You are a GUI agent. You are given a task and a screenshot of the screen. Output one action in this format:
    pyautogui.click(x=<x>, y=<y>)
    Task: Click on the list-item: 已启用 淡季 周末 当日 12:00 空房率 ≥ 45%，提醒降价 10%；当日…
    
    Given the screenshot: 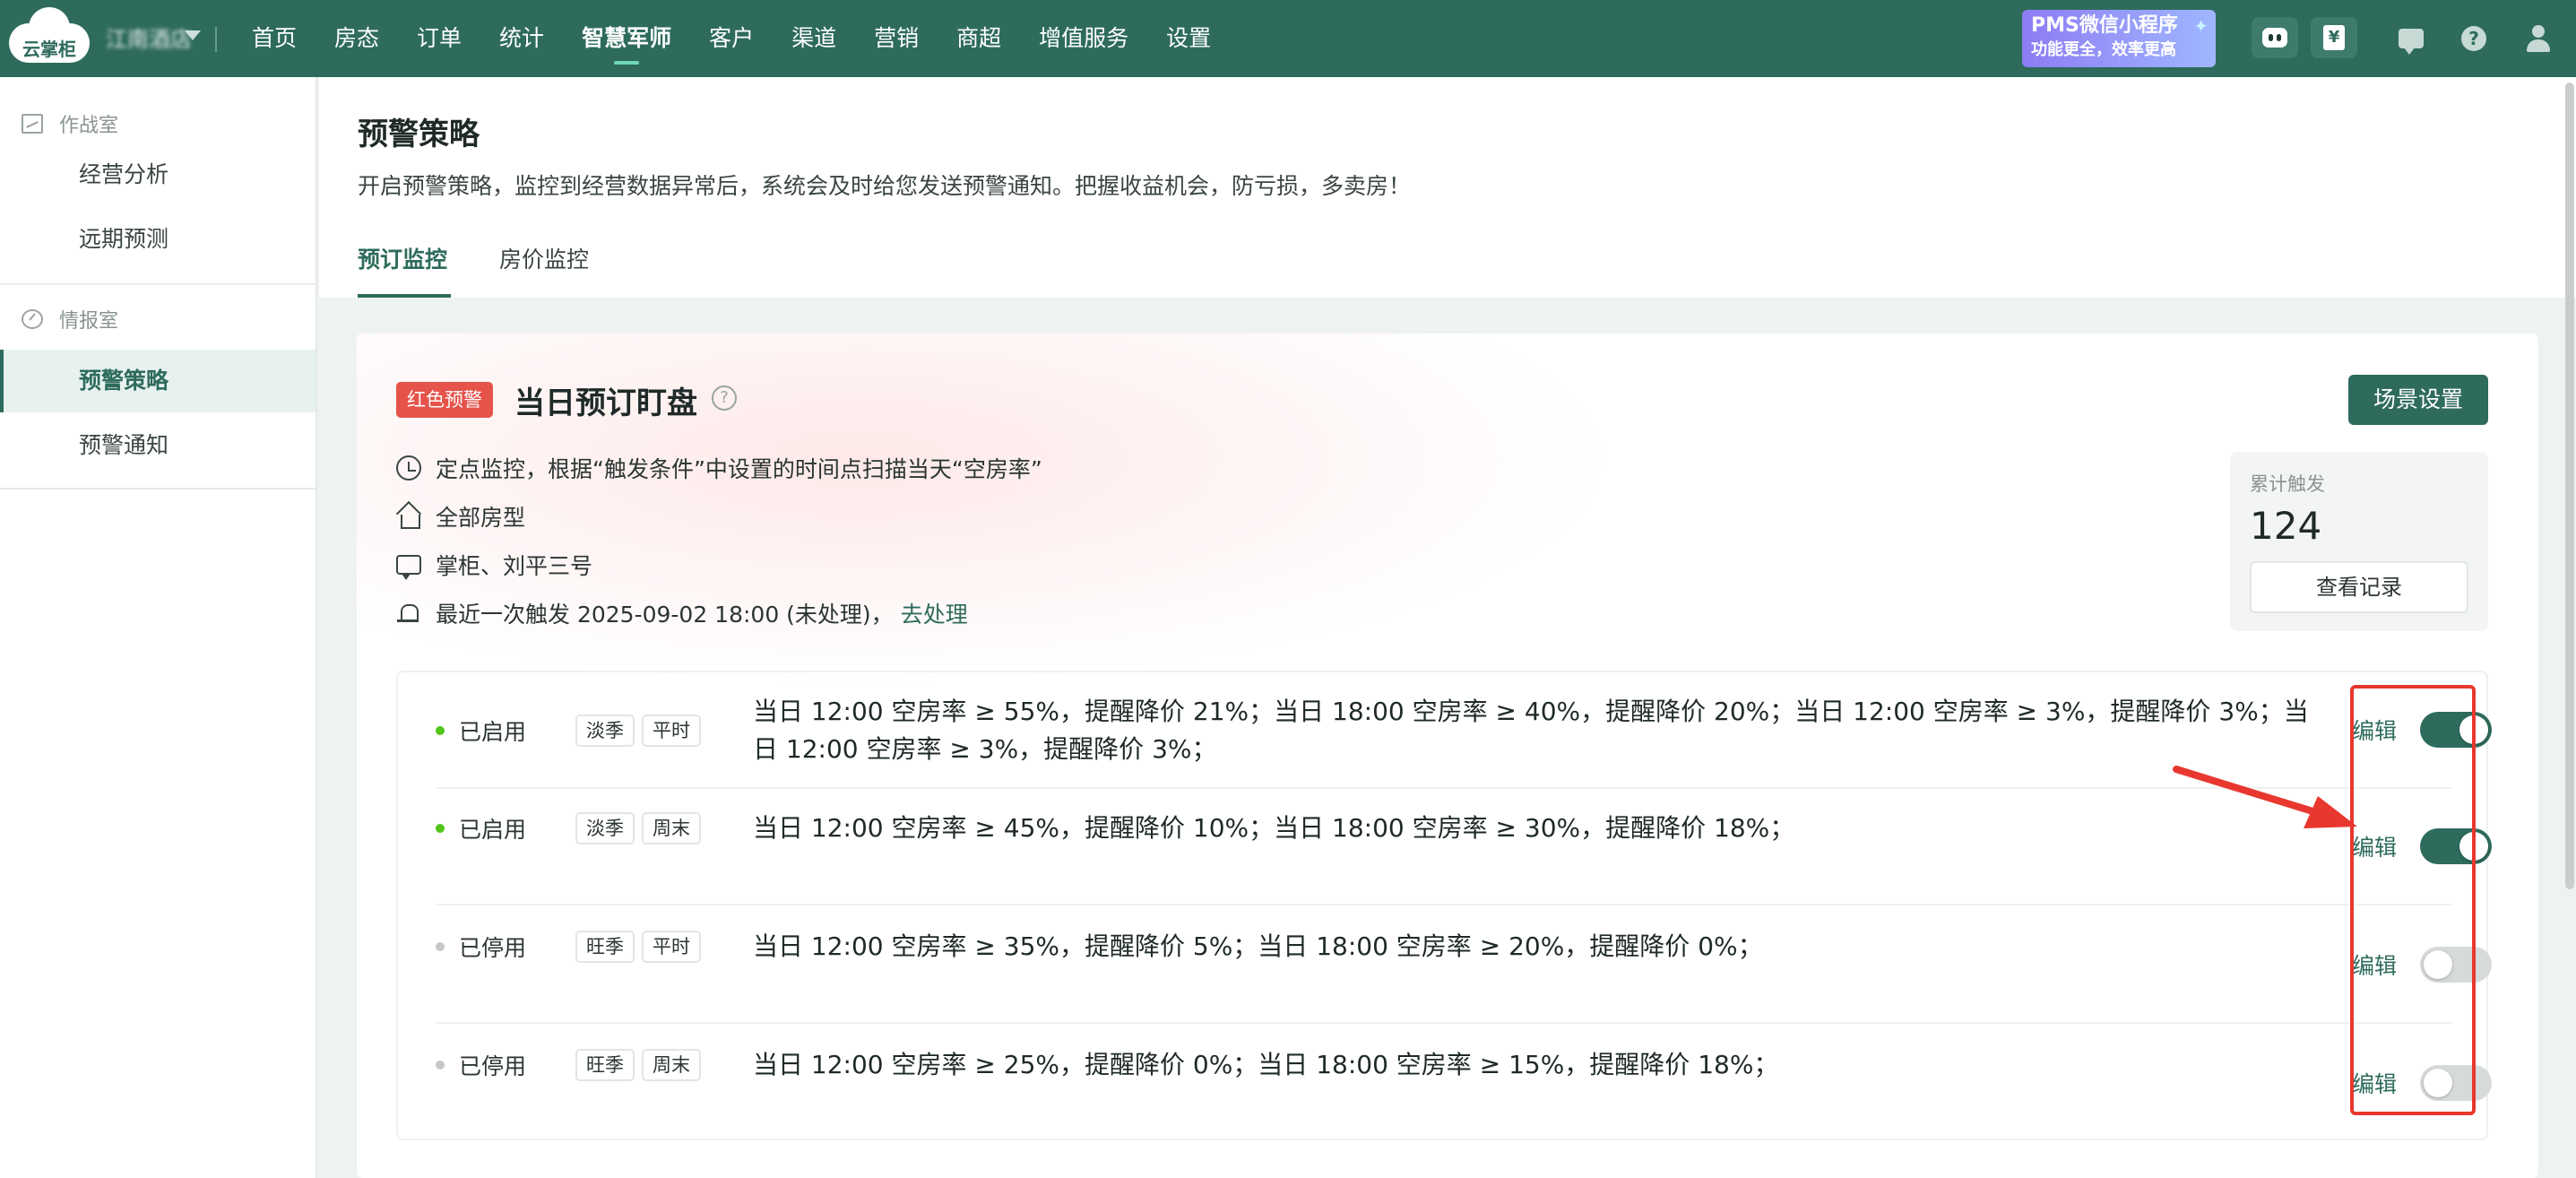 What is the action you would take?
    pyautogui.click(x=1444, y=828)
    